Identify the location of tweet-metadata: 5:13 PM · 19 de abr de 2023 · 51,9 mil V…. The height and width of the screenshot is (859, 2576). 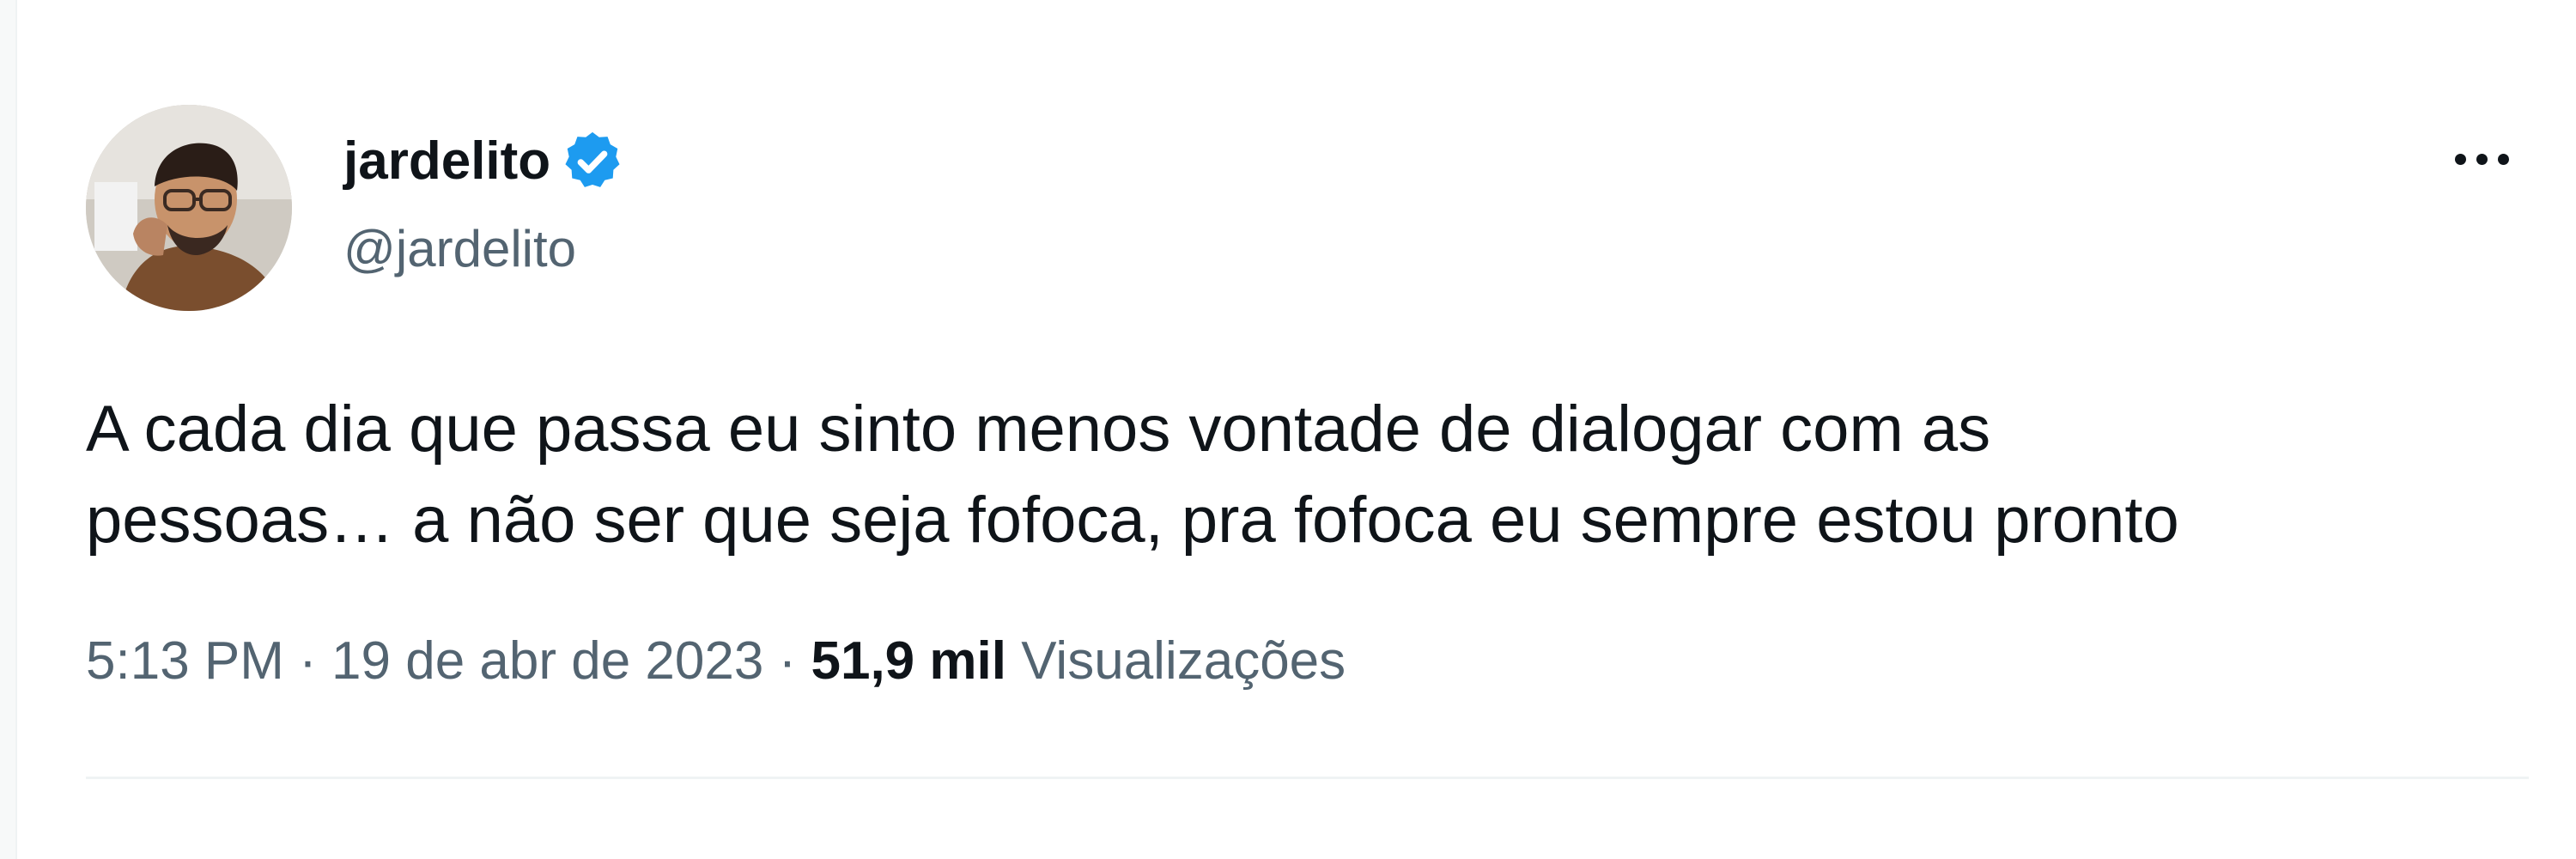
(716, 661).